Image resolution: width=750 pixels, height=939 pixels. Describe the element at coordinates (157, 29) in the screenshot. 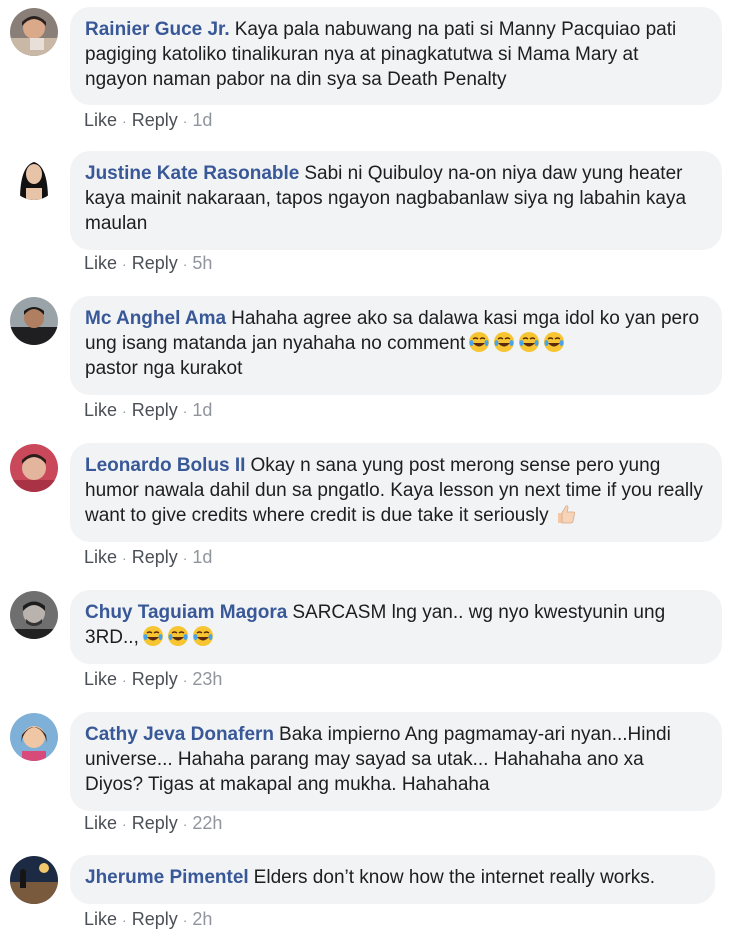

I see `comment-author-link: Rainier Guce Jr.` at that location.